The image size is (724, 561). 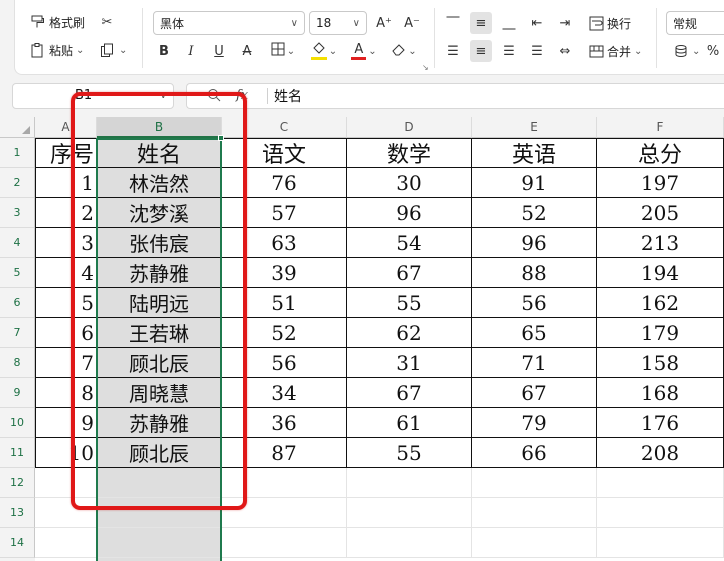 What do you see at coordinates (409, 363) in the screenshot?
I see `value-cell: 31` at bounding box center [409, 363].